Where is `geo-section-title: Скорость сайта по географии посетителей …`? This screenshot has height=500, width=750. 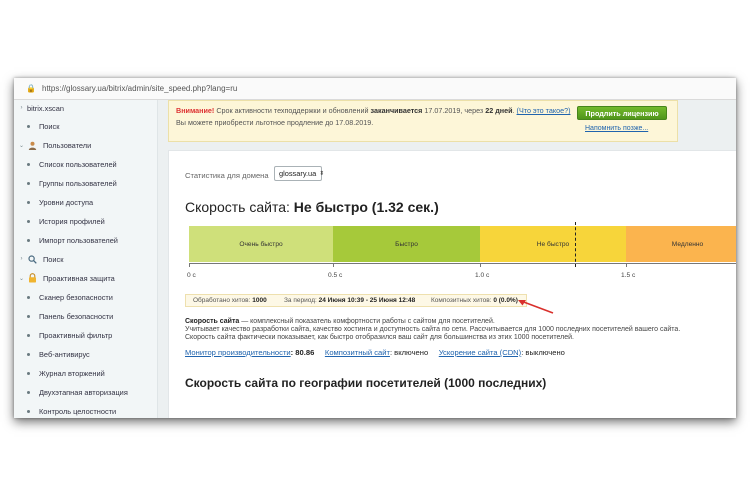
geo-section-title: Скорость сайта по географии посетителей … is located at coordinates (366, 383).